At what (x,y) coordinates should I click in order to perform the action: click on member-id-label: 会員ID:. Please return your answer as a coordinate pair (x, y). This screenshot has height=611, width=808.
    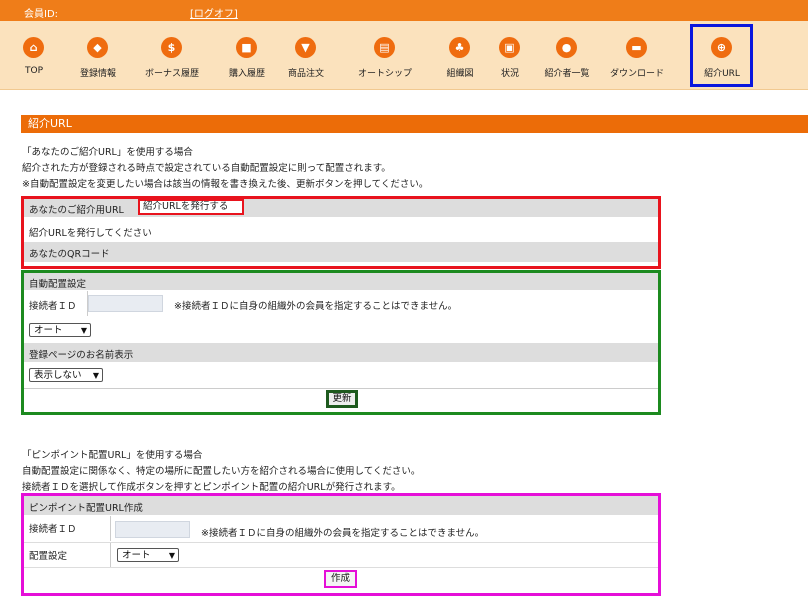
    Looking at the image, I should click on (41, 14).